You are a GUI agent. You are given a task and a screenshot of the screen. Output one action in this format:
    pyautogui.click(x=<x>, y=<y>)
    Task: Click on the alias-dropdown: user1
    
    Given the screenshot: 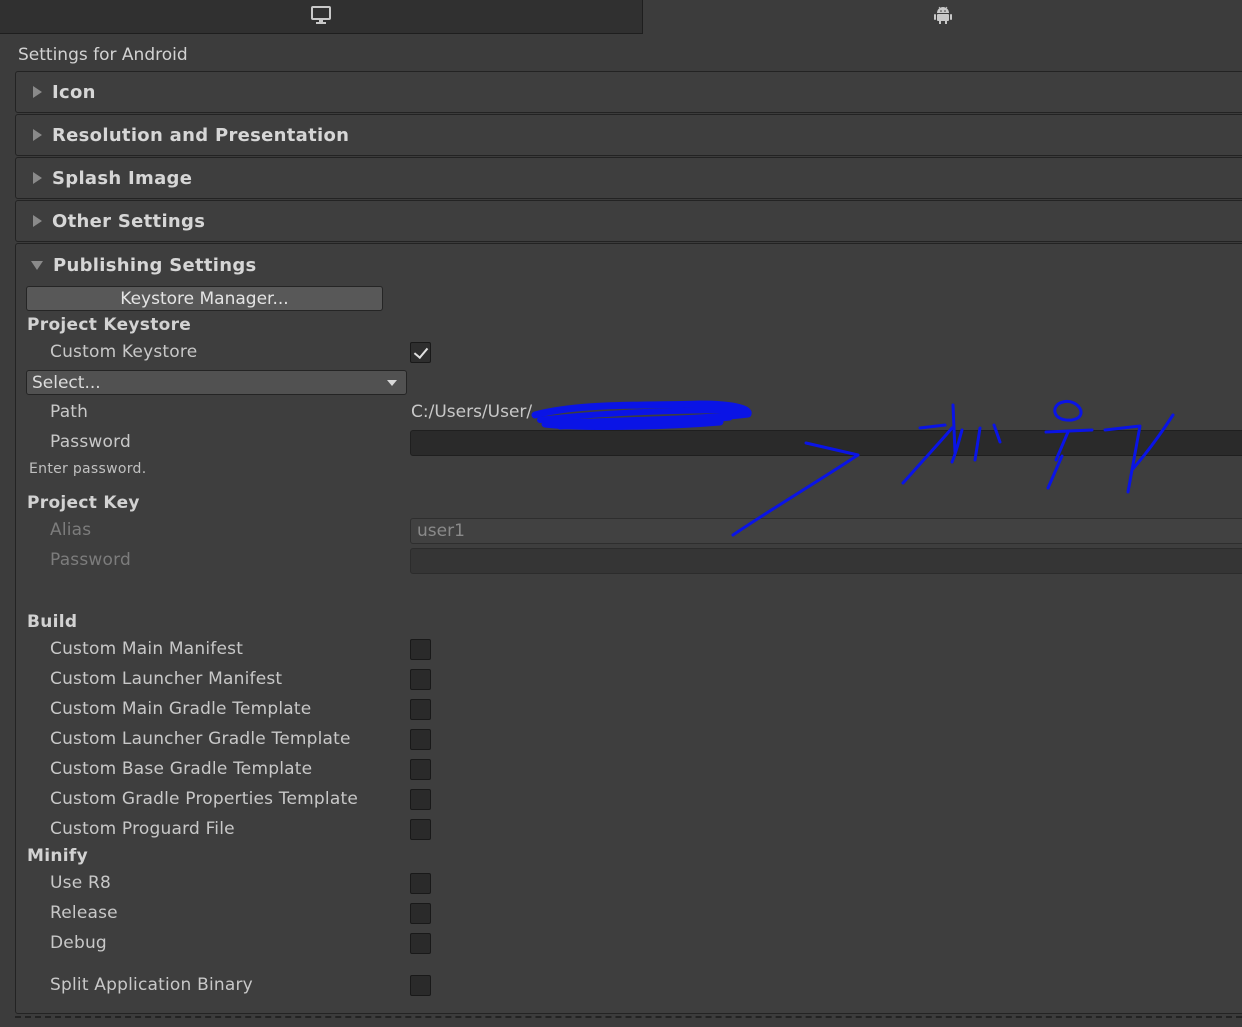 What is the action you would take?
    pyautogui.click(x=826, y=531)
    